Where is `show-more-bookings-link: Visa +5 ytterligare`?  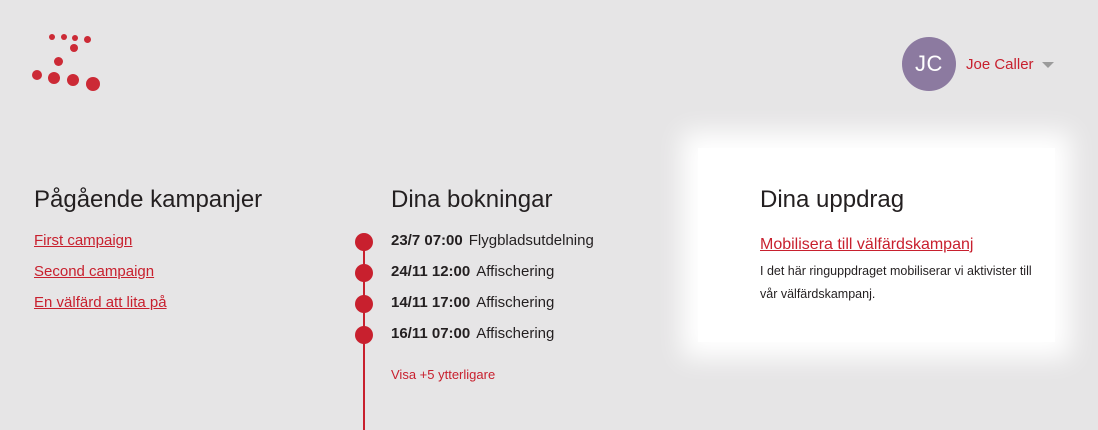 show-more-bookings-link: Visa +5 ytterligare is located at coordinates (443, 374).